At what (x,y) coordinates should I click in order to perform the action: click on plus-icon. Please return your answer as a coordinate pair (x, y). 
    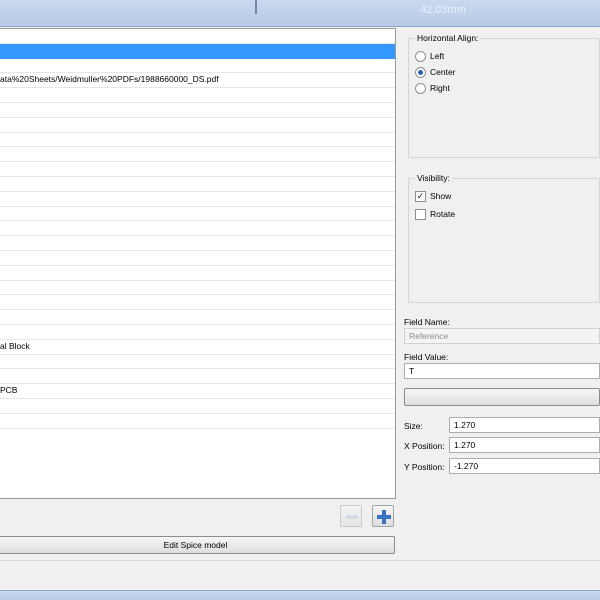
    Looking at the image, I should click on (384, 517).